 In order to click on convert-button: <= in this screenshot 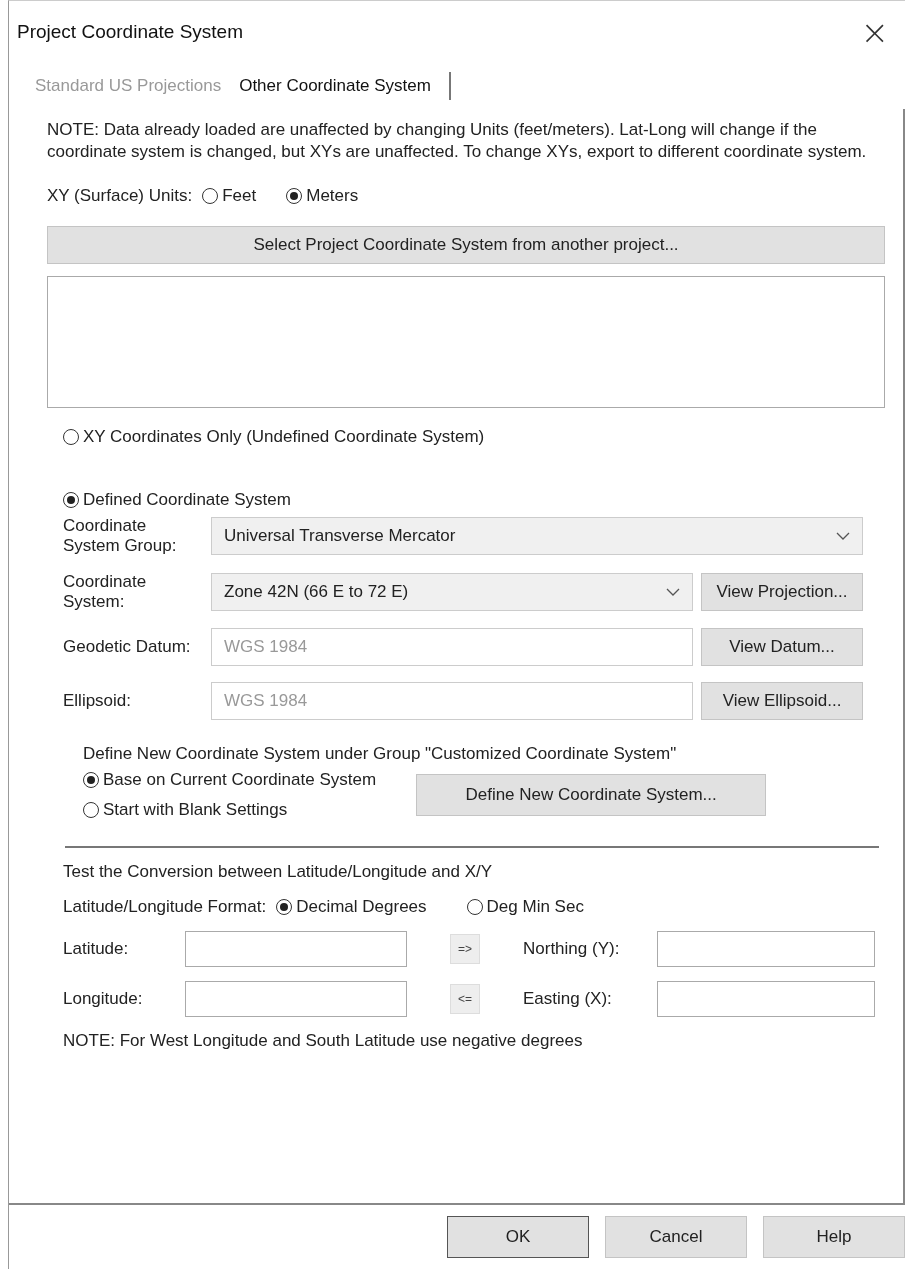, I will do `click(465, 999)`.